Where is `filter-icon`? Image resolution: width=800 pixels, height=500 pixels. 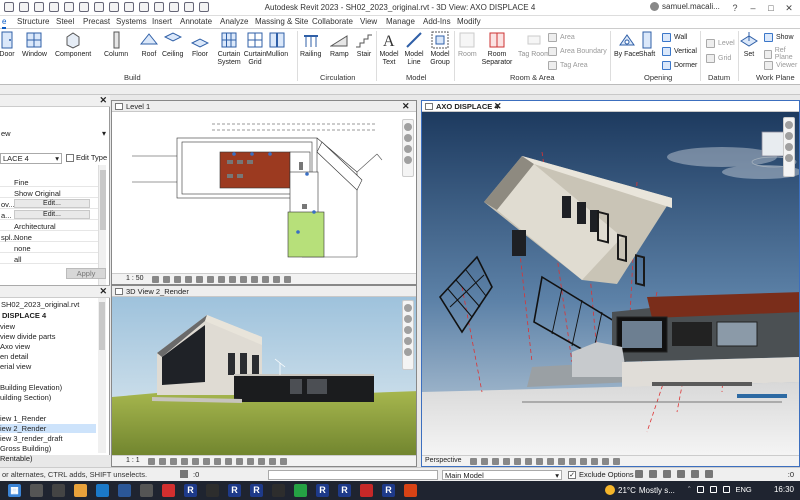
filter-icon is located at coordinates (709, 474).